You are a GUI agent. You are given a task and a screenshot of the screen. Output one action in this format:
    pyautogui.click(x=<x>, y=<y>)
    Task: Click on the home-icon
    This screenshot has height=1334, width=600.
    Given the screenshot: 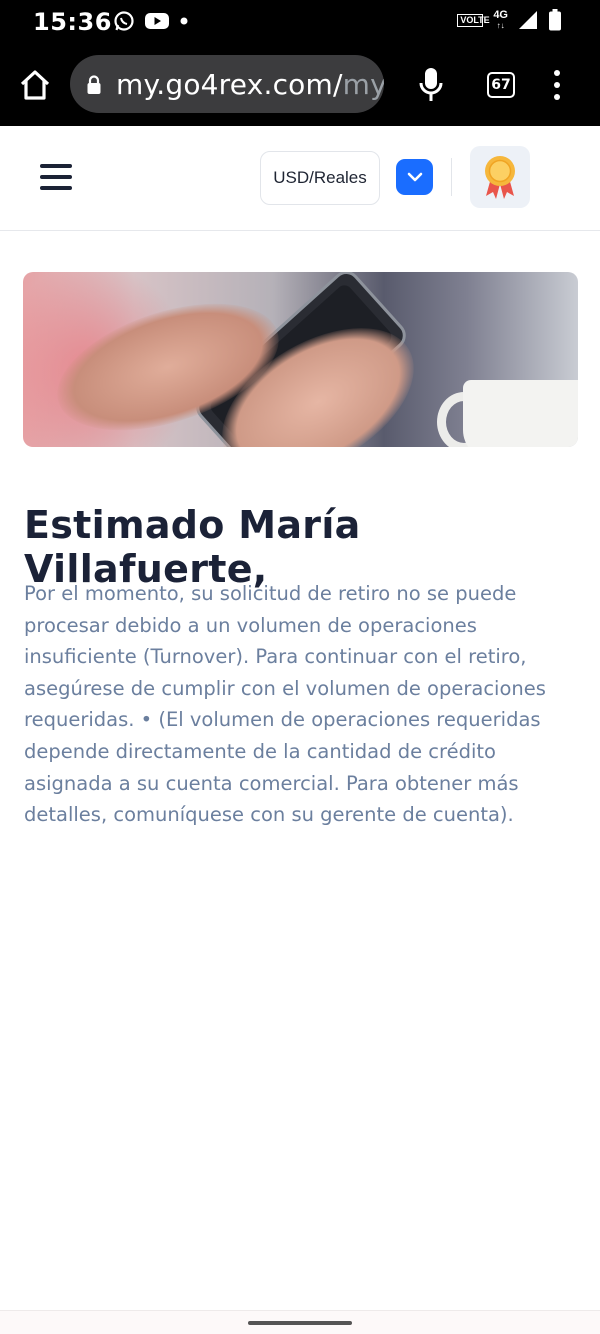 What is the action you would take?
    pyautogui.click(x=35, y=85)
    